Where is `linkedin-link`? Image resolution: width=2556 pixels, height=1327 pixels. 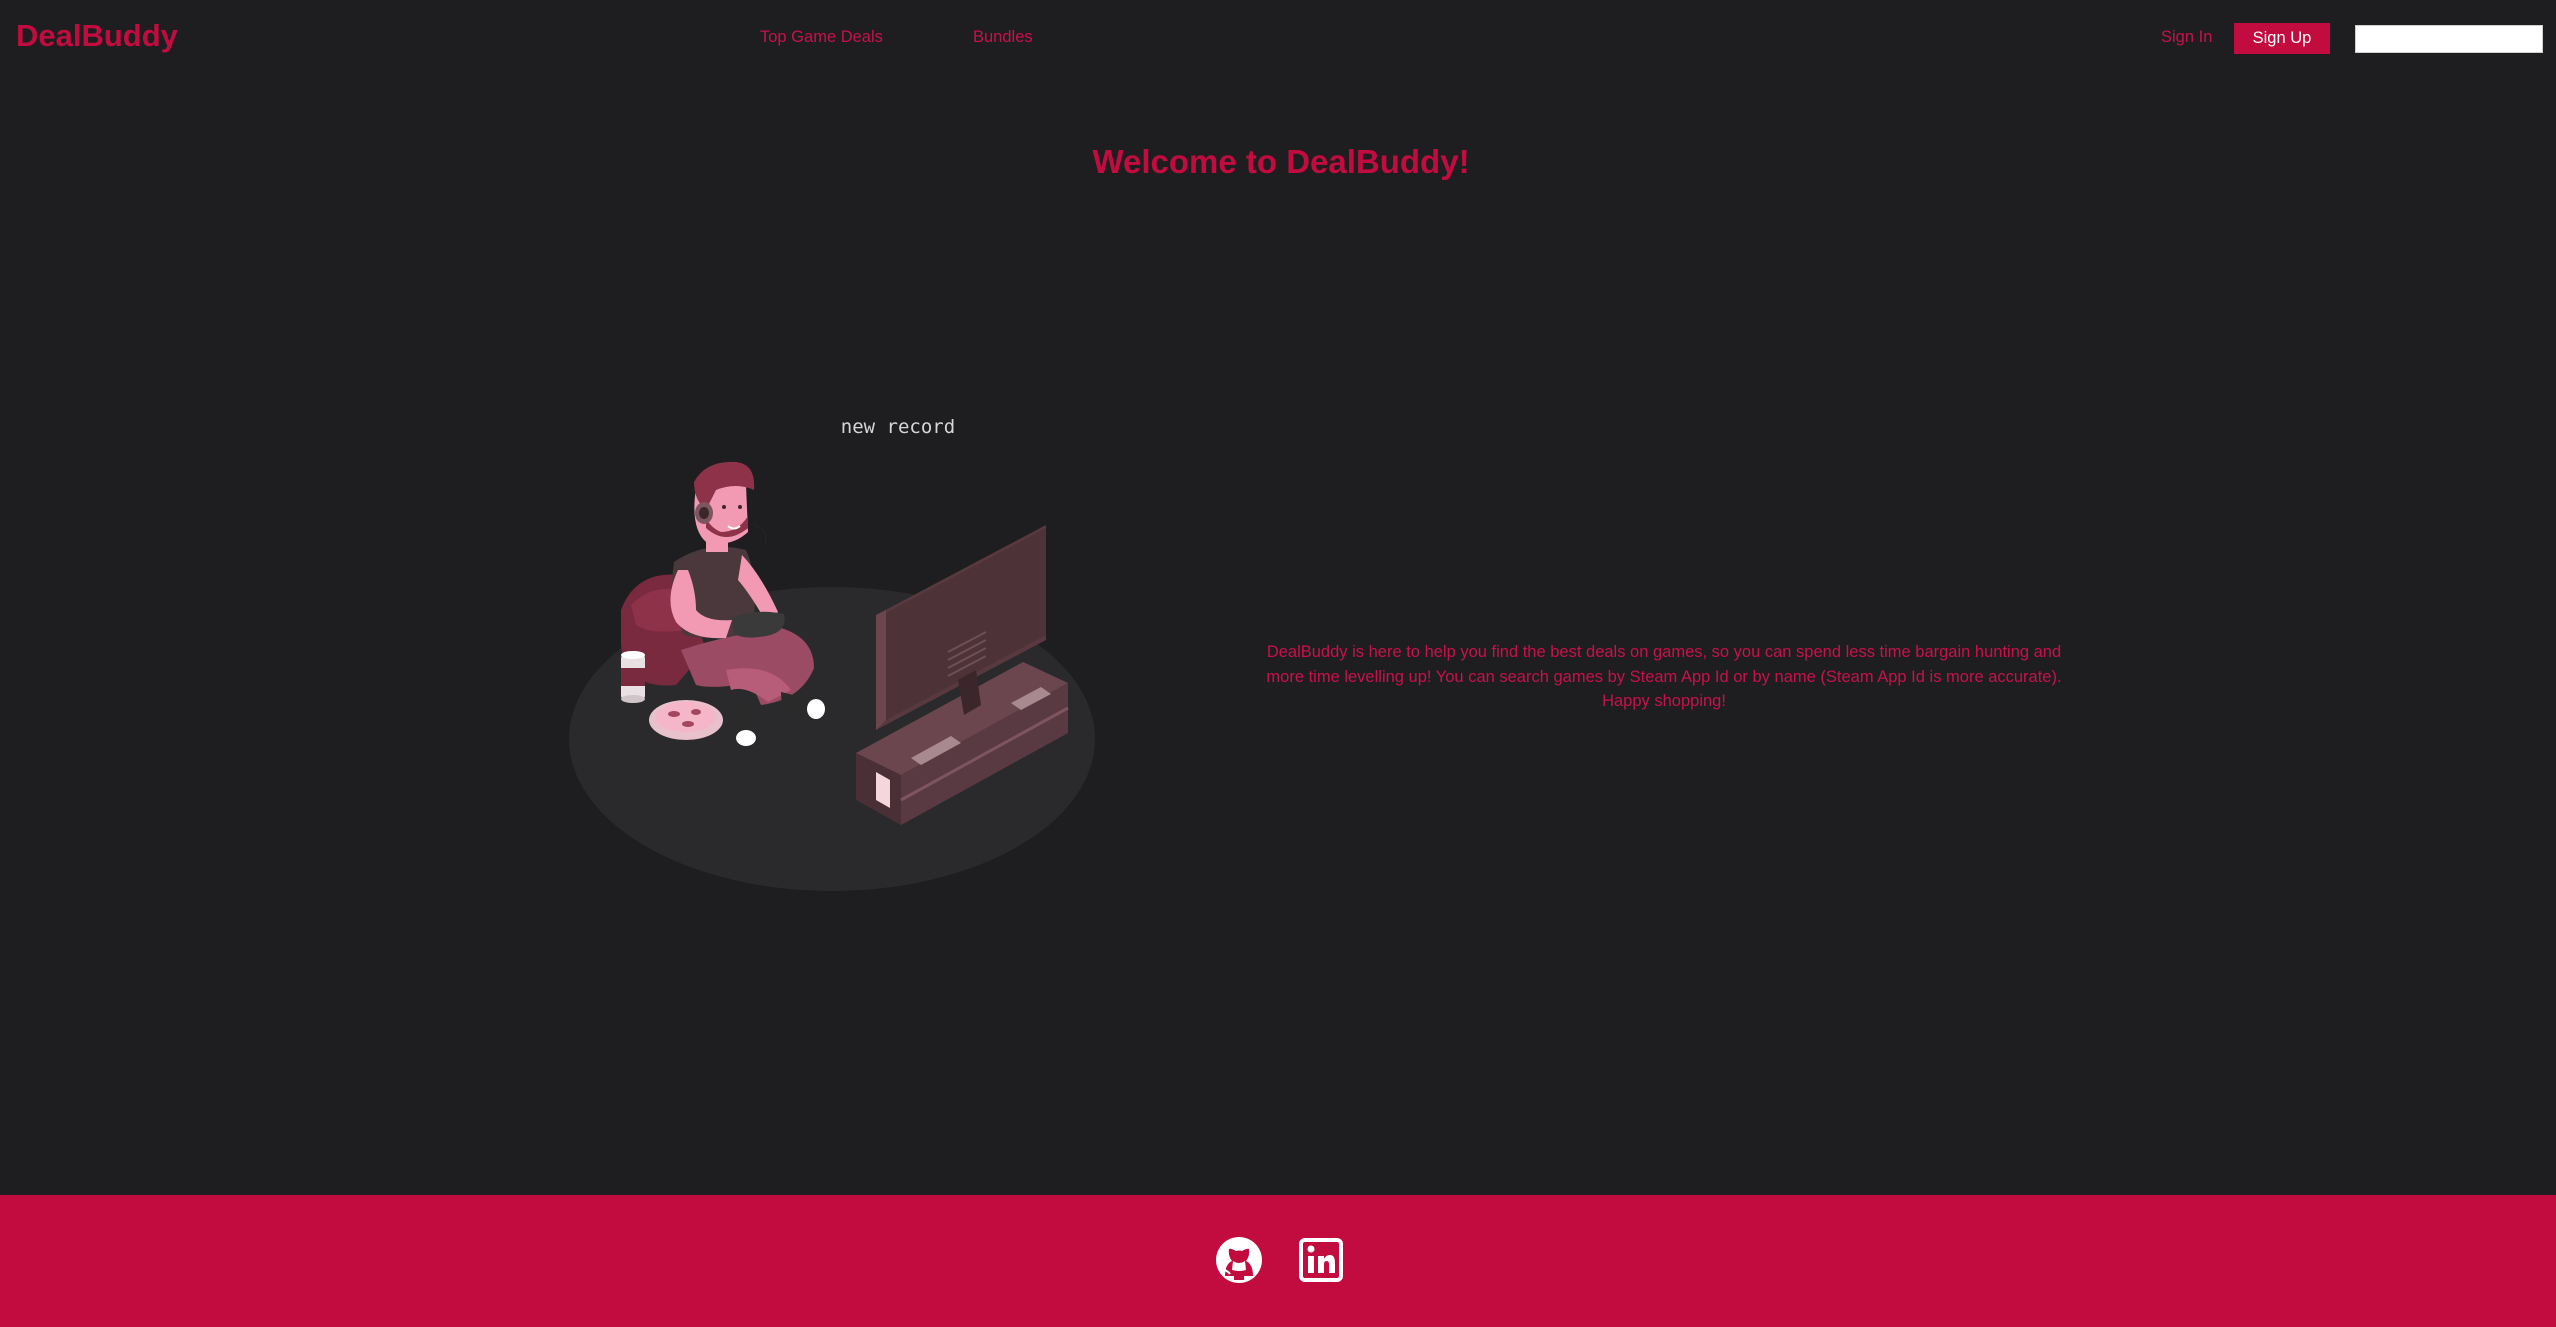 linkedin-link is located at coordinates (1321, 1260).